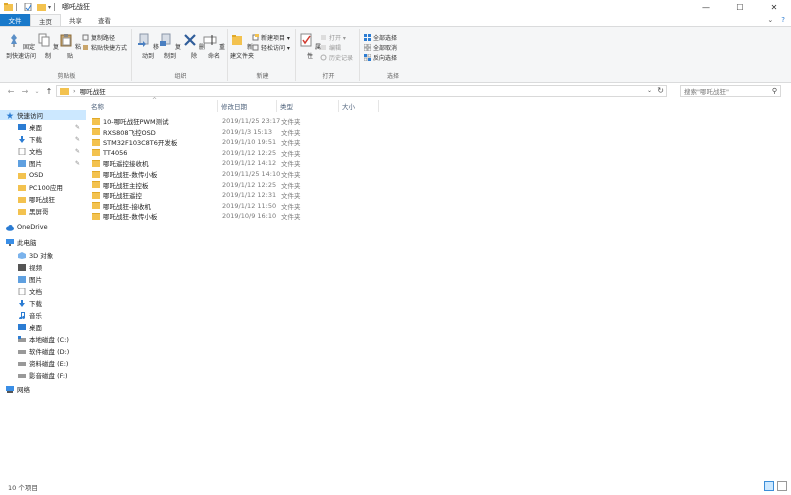 The width and height of the screenshot is (791, 495). Describe the element at coordinates (43, 339) in the screenshot. I see `nav-pc-item: 本地磁盘 (C:)` at that location.